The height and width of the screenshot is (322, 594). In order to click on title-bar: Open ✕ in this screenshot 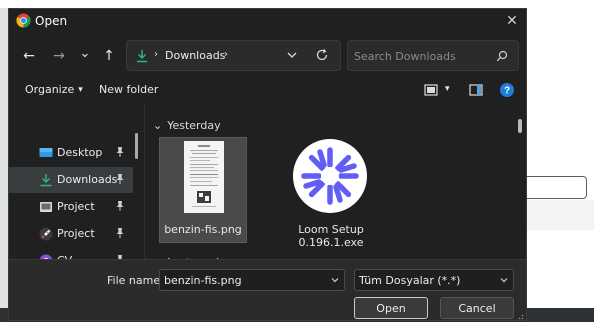, I will do `click(267, 21)`.